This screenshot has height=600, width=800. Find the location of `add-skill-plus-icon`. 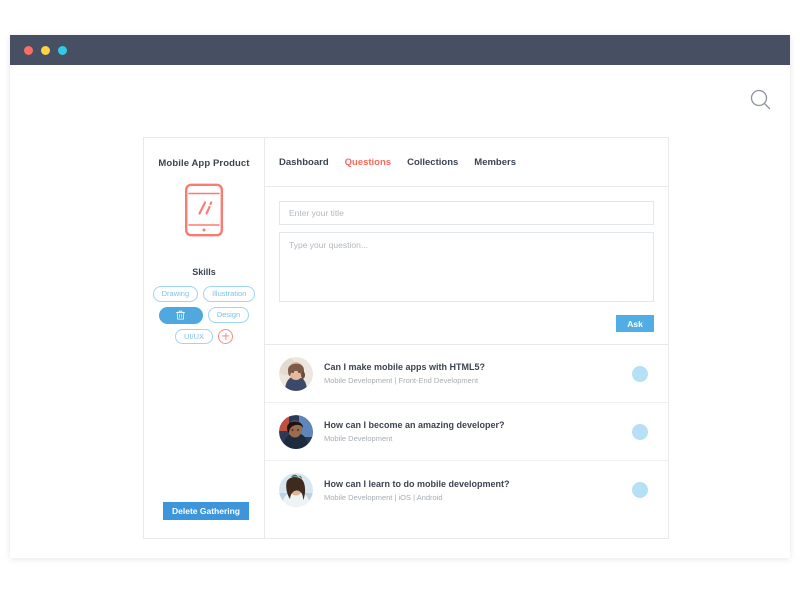

add-skill-plus-icon is located at coordinates (225, 336).